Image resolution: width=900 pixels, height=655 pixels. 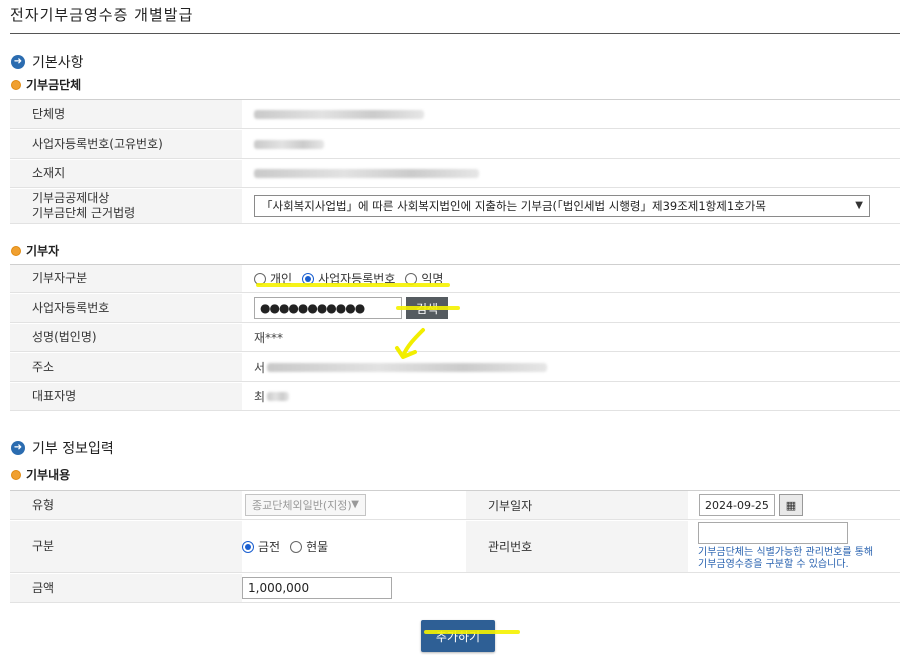 What do you see at coordinates (102, 15) in the screenshot?
I see `page-title: 전자기부금영수증 개별발급` at bounding box center [102, 15].